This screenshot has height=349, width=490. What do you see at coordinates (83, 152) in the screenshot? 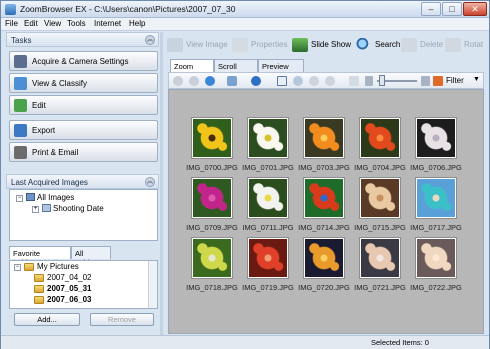
I see `task-print-email: Print & Email` at bounding box center [83, 152].